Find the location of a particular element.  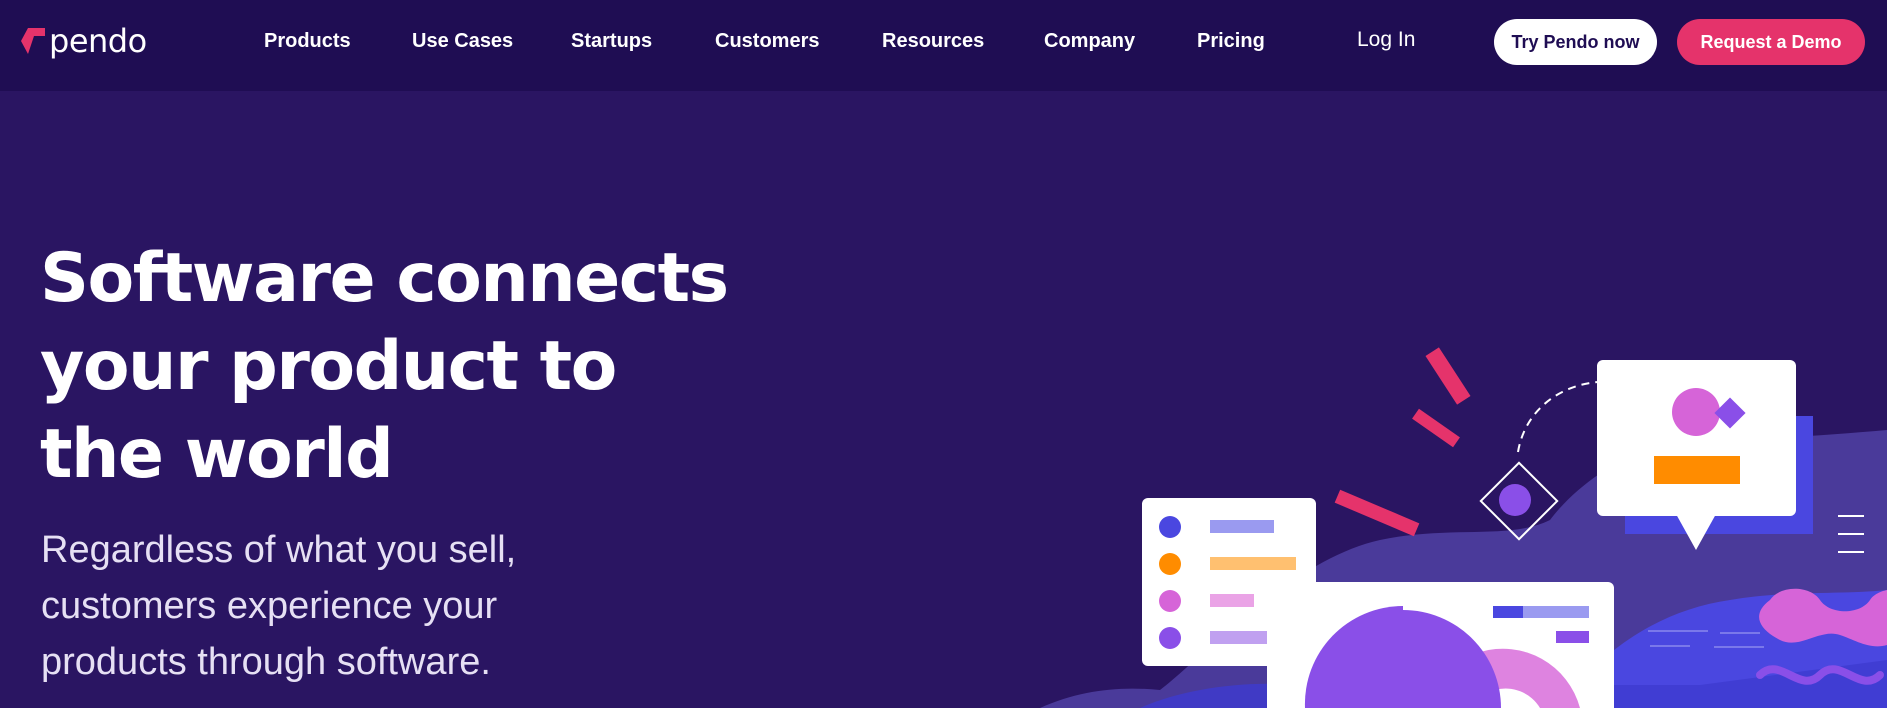

subtext-line: customers experience your is located at coordinates (269, 606).